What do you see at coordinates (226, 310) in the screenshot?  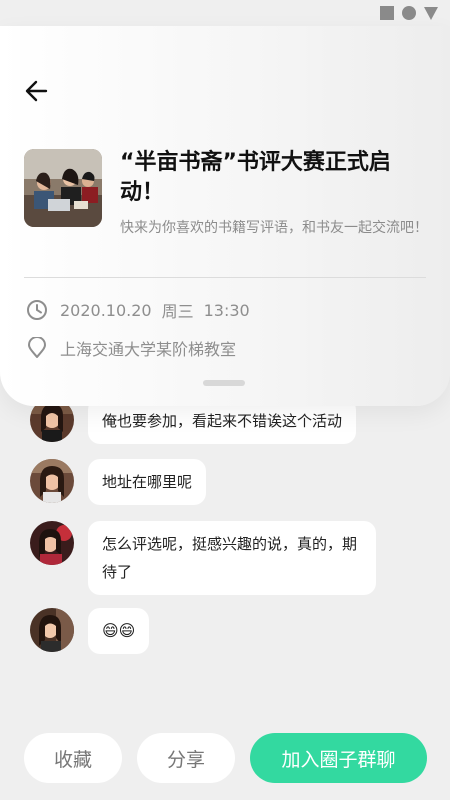 I see `event-time: 13:30` at bounding box center [226, 310].